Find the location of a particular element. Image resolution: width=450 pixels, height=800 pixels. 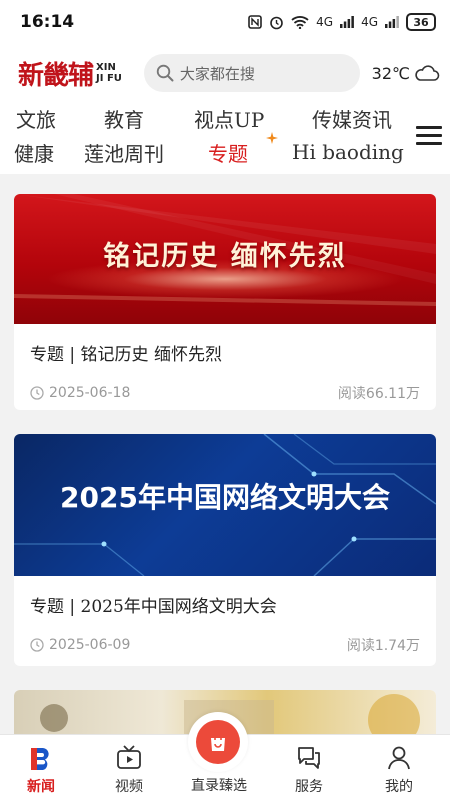

card-date-text: 2025-06-18 is located at coordinates (90, 393).